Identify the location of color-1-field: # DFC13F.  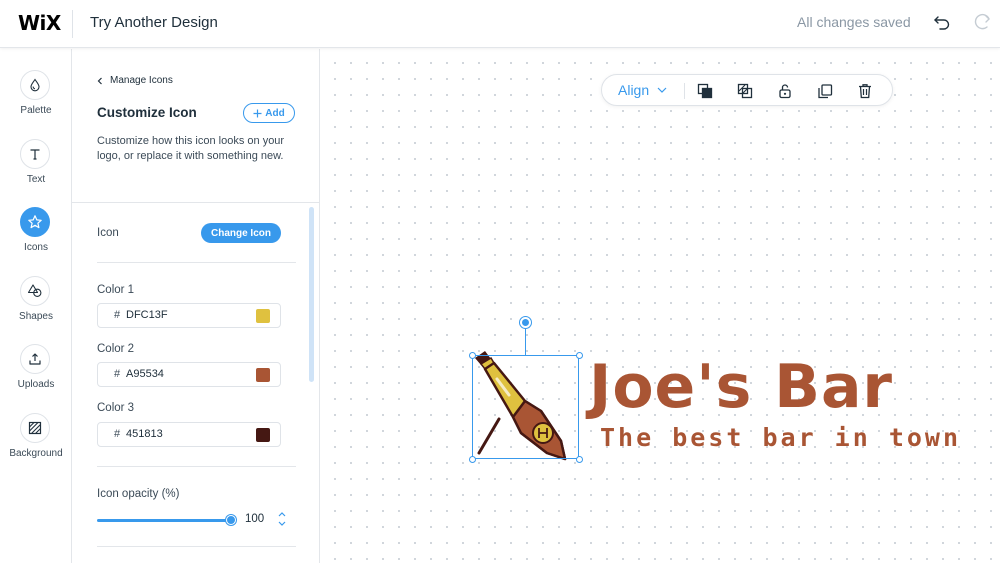
(189, 315).